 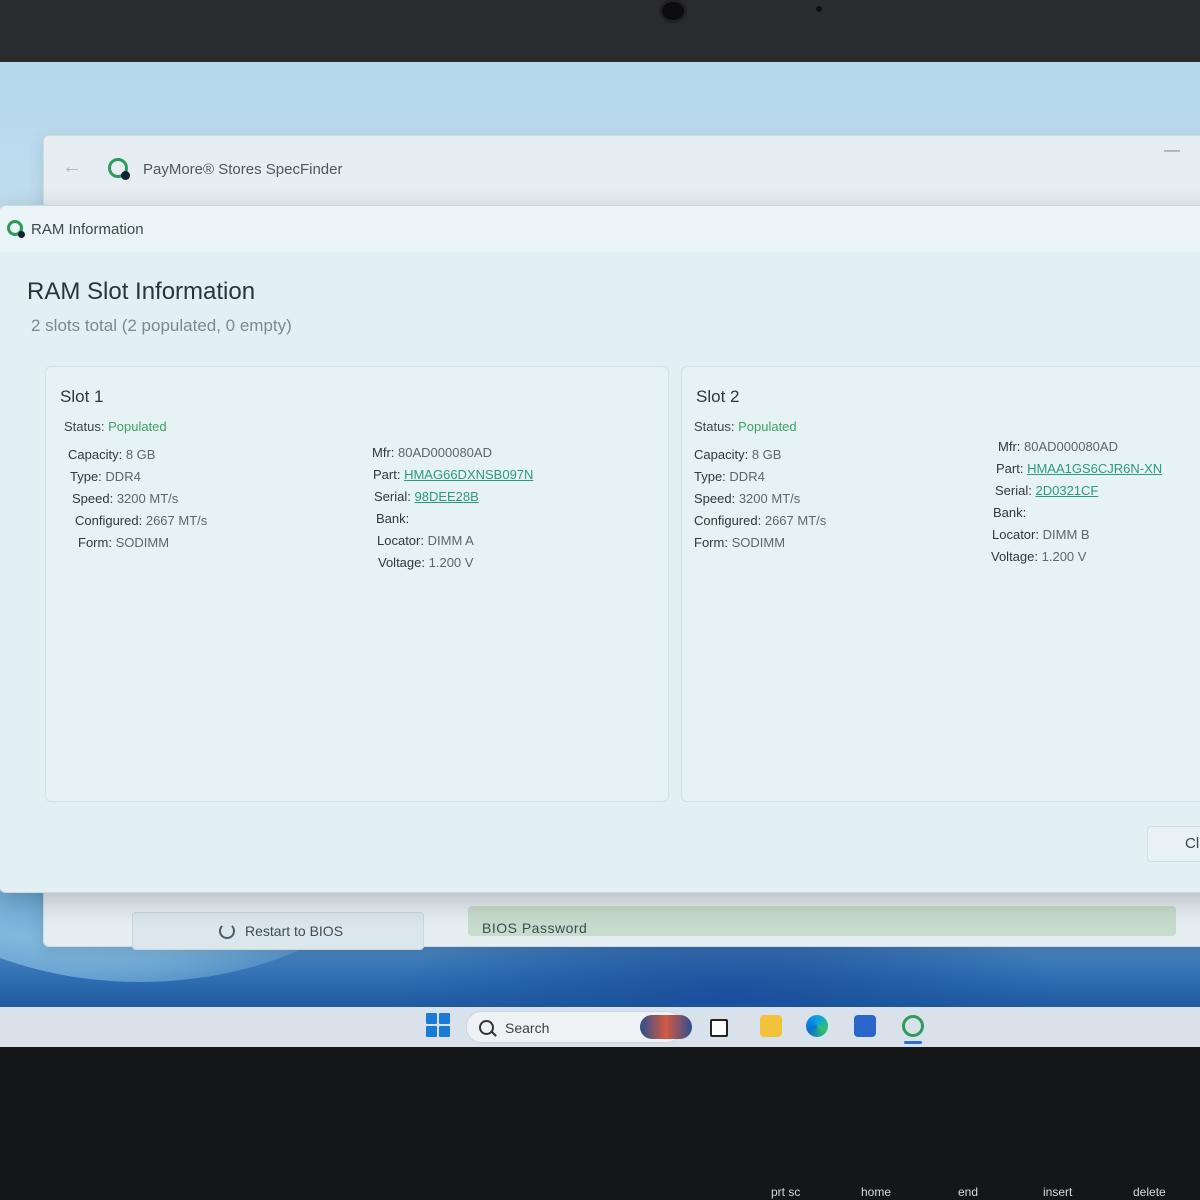 I want to click on close-label: Cl, so click(x=1192, y=843).